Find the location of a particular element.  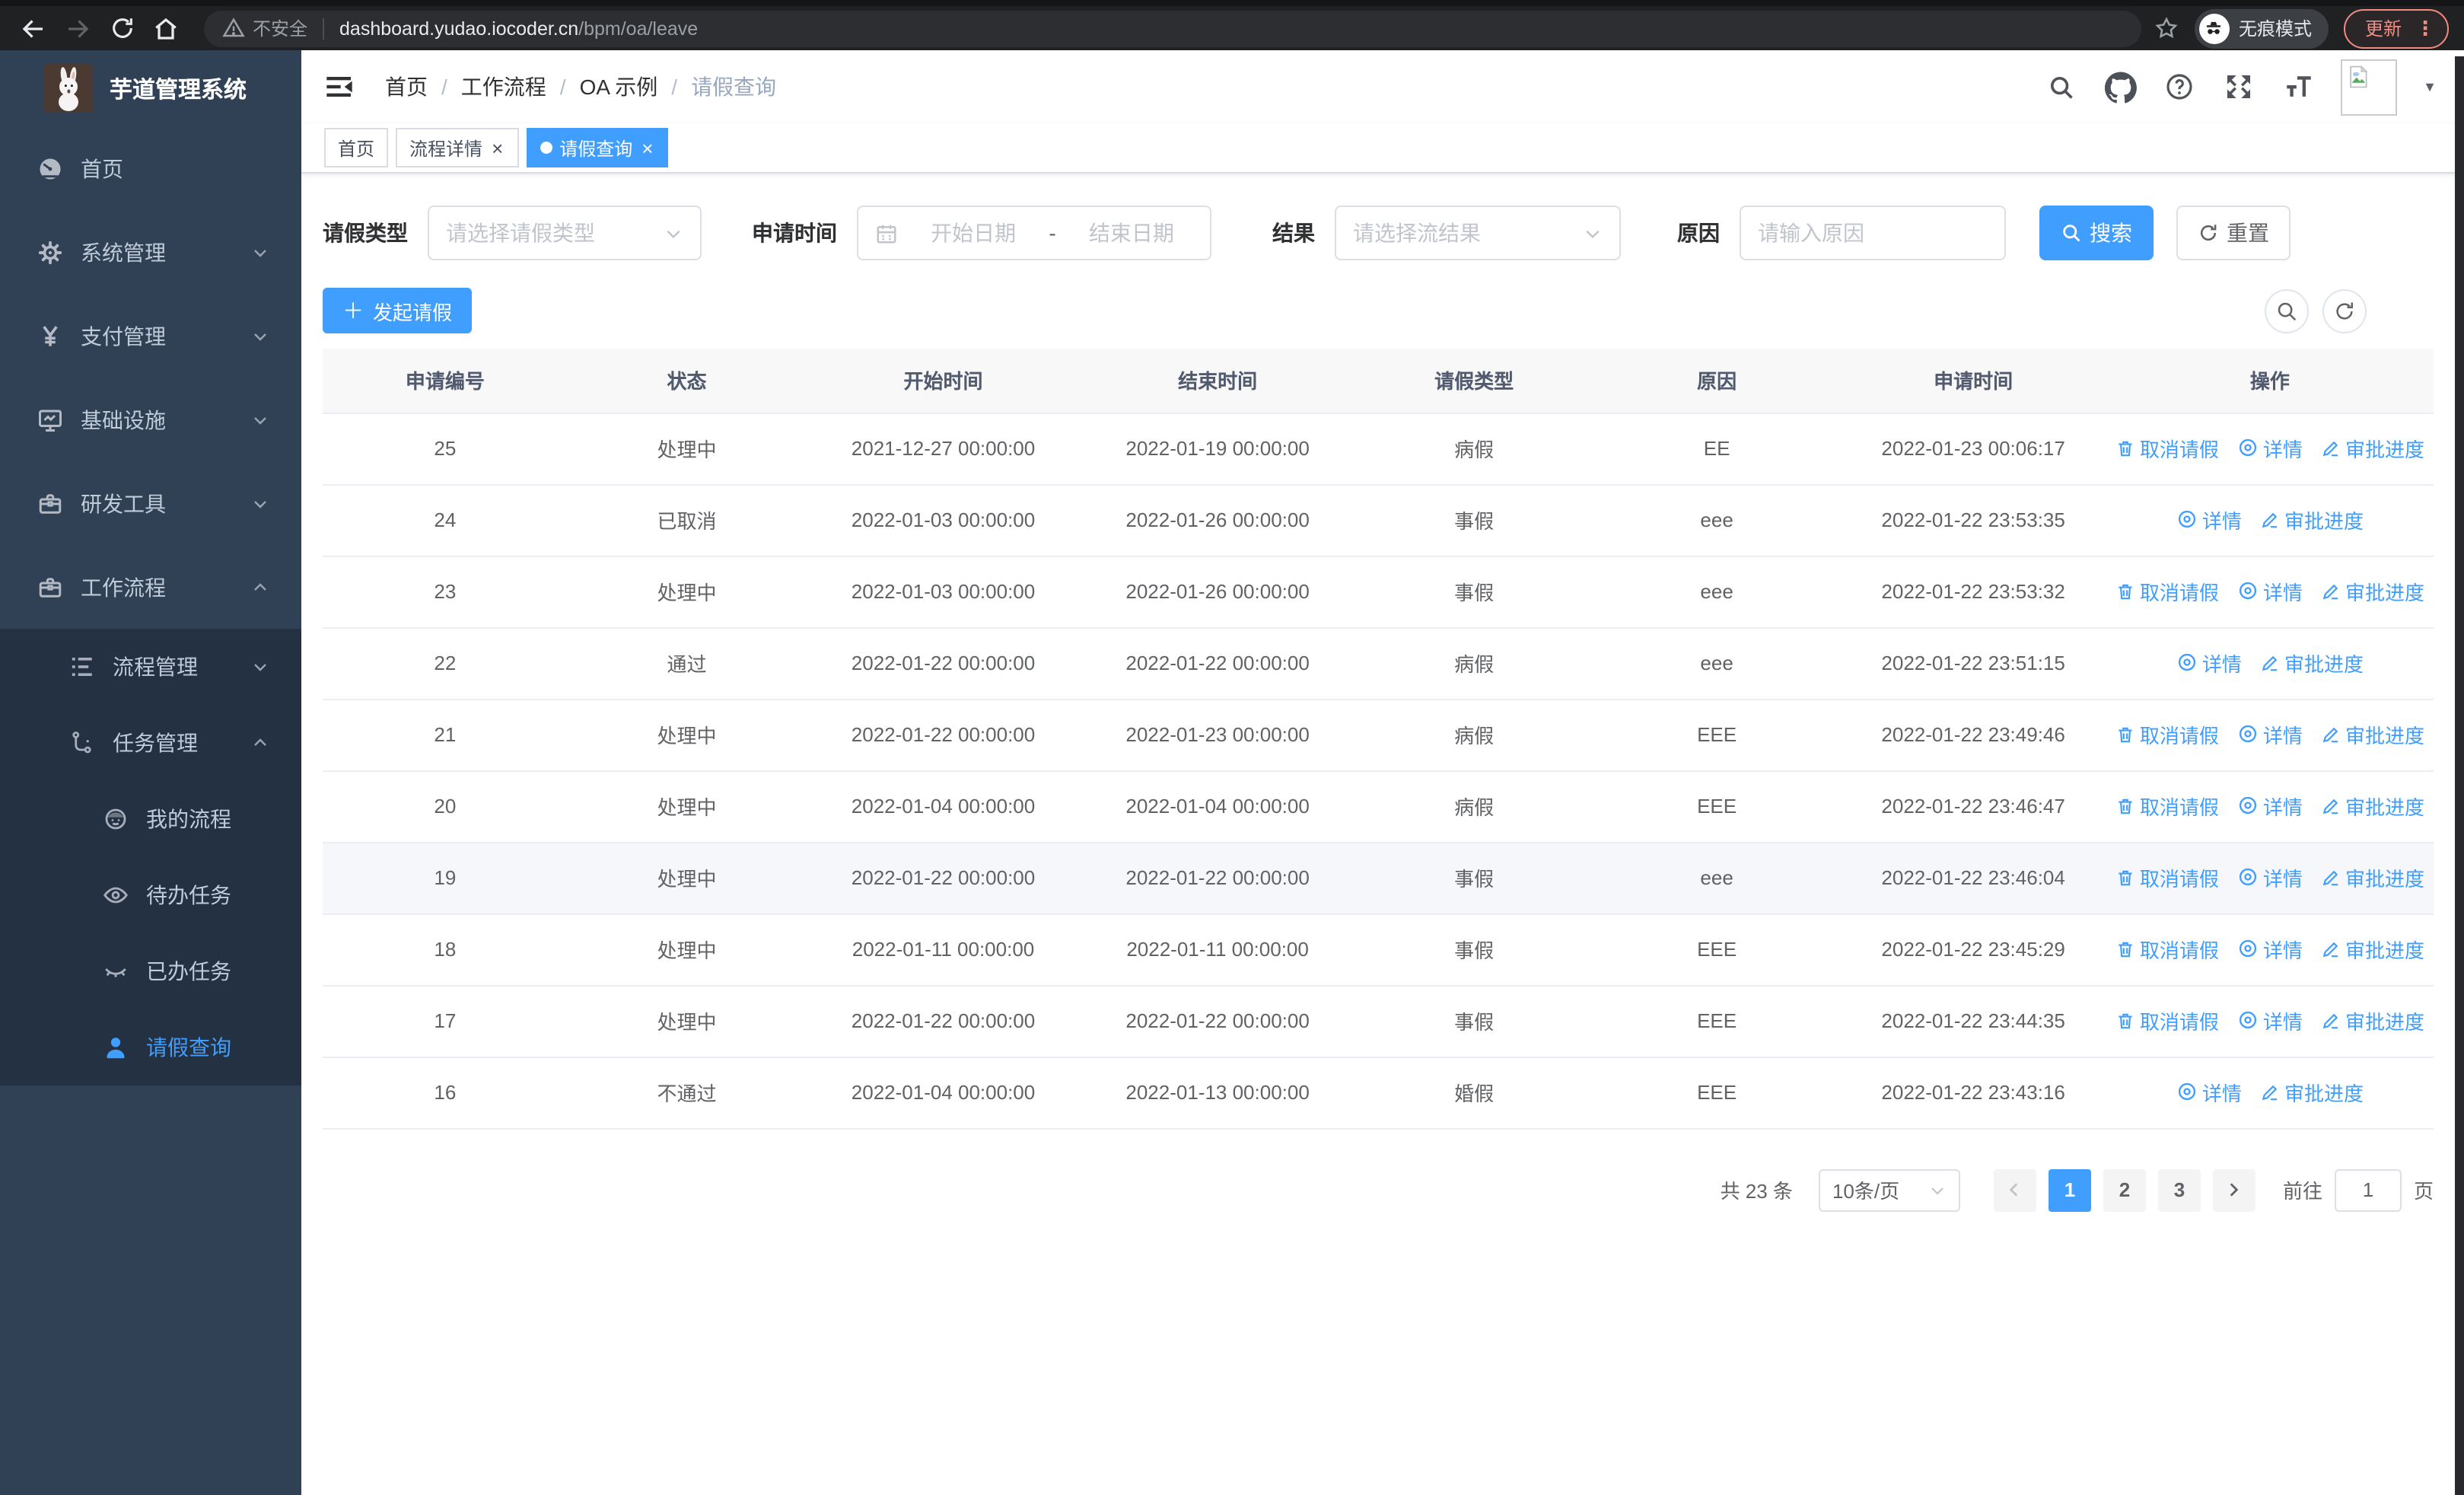

result-select: 请选择流结果 is located at coordinates (1478, 233).